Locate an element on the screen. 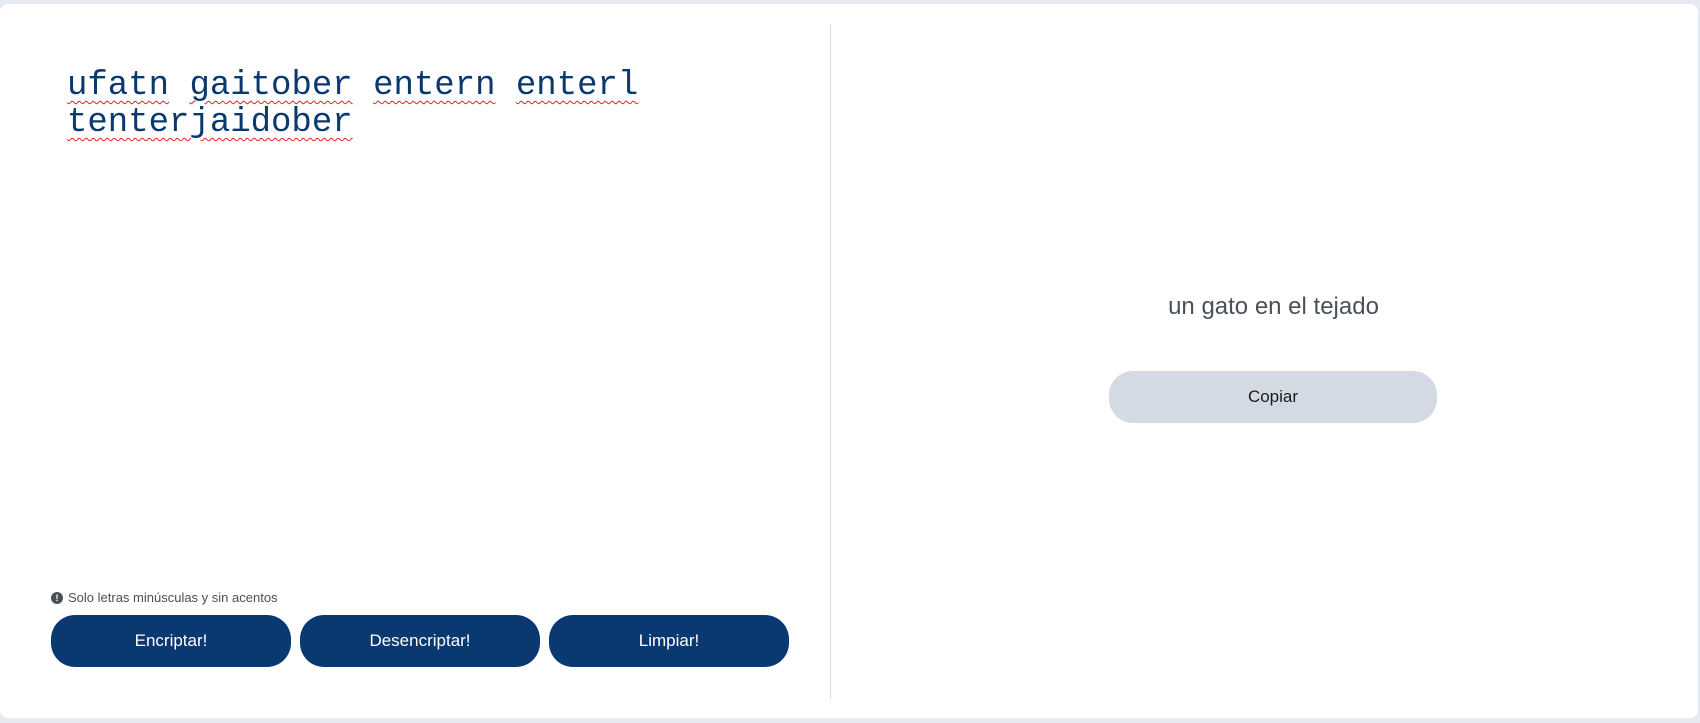 The image size is (1700, 723). decrypt-button: Desencriptar! is located at coordinates (420, 641).